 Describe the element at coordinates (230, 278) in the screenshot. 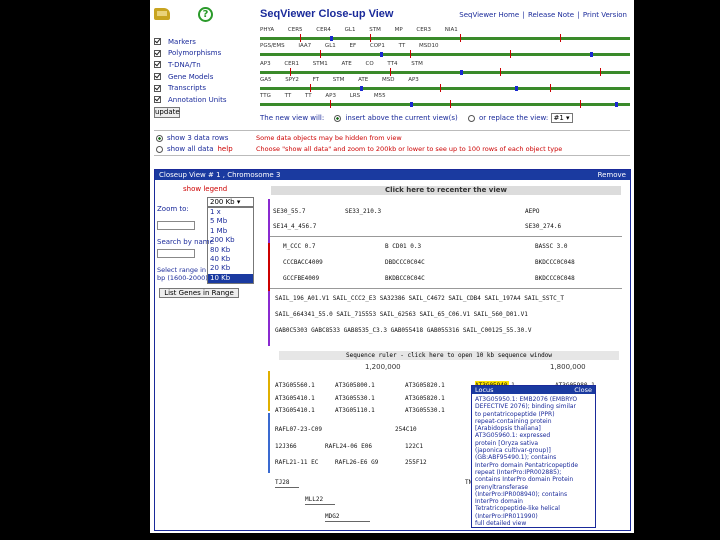

I see `zoom-option-highlighted: 10 Kb` at that location.